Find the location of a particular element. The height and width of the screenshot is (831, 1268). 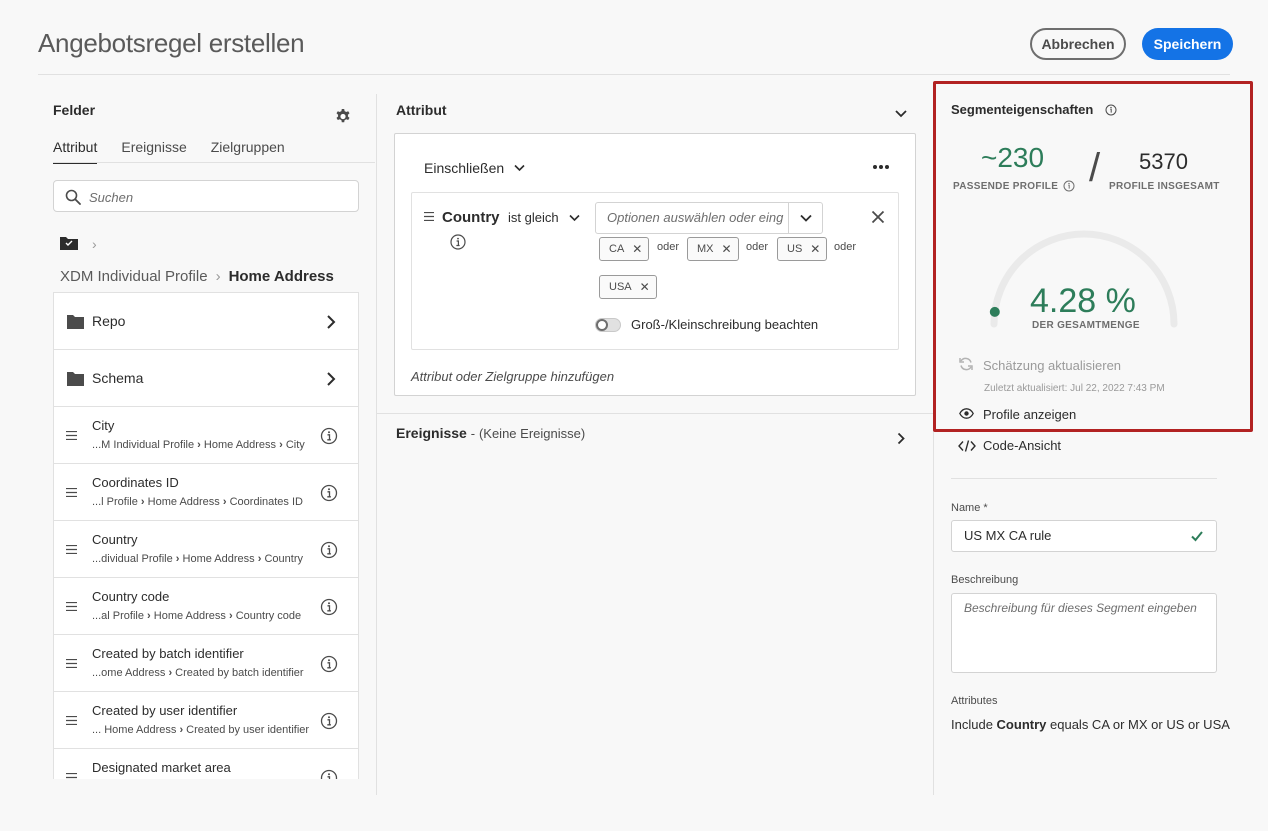

breadcrumb-root: XDM Individual Profile is located at coordinates (134, 276).